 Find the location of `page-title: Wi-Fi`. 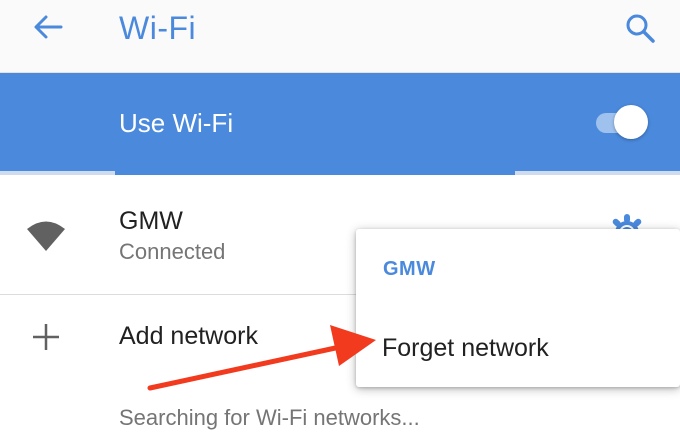

page-title: Wi-Fi is located at coordinates (158, 28).